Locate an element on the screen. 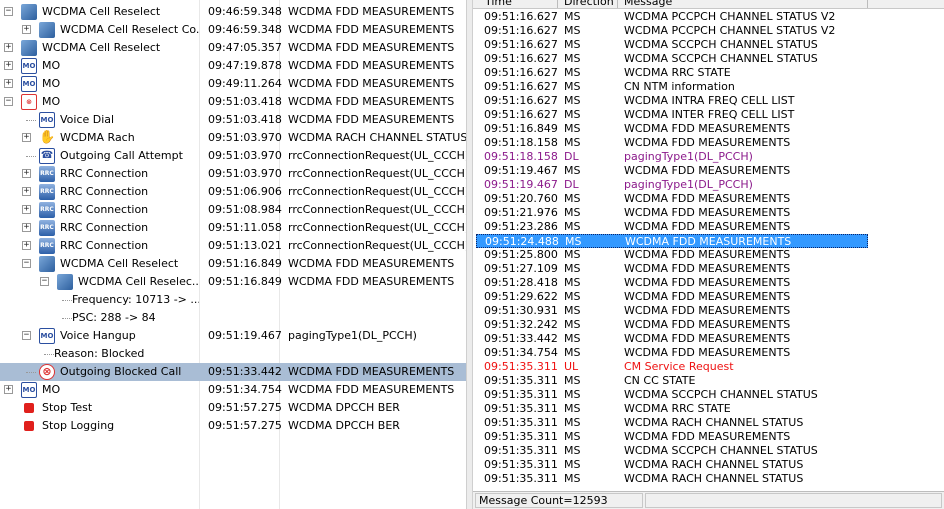  message-text: WCDMA SCCPCH CHANNEL STATUS is located at coordinates (721, 450).